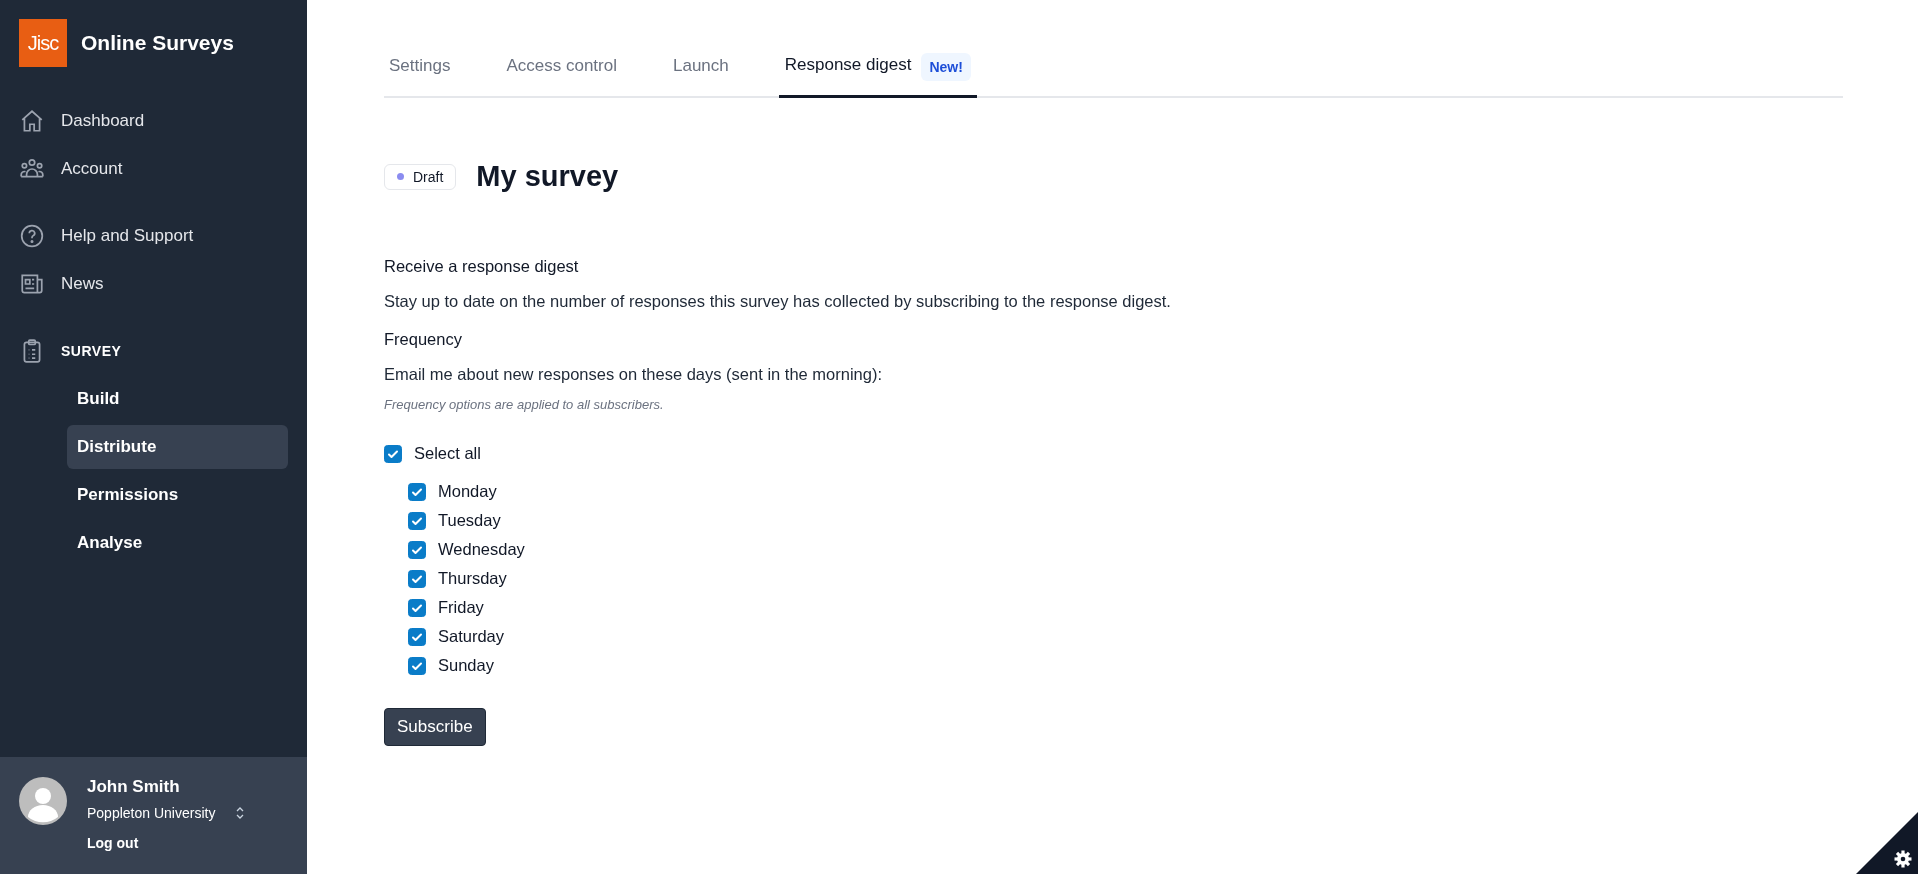  I want to click on new-label: New!, so click(946, 67).